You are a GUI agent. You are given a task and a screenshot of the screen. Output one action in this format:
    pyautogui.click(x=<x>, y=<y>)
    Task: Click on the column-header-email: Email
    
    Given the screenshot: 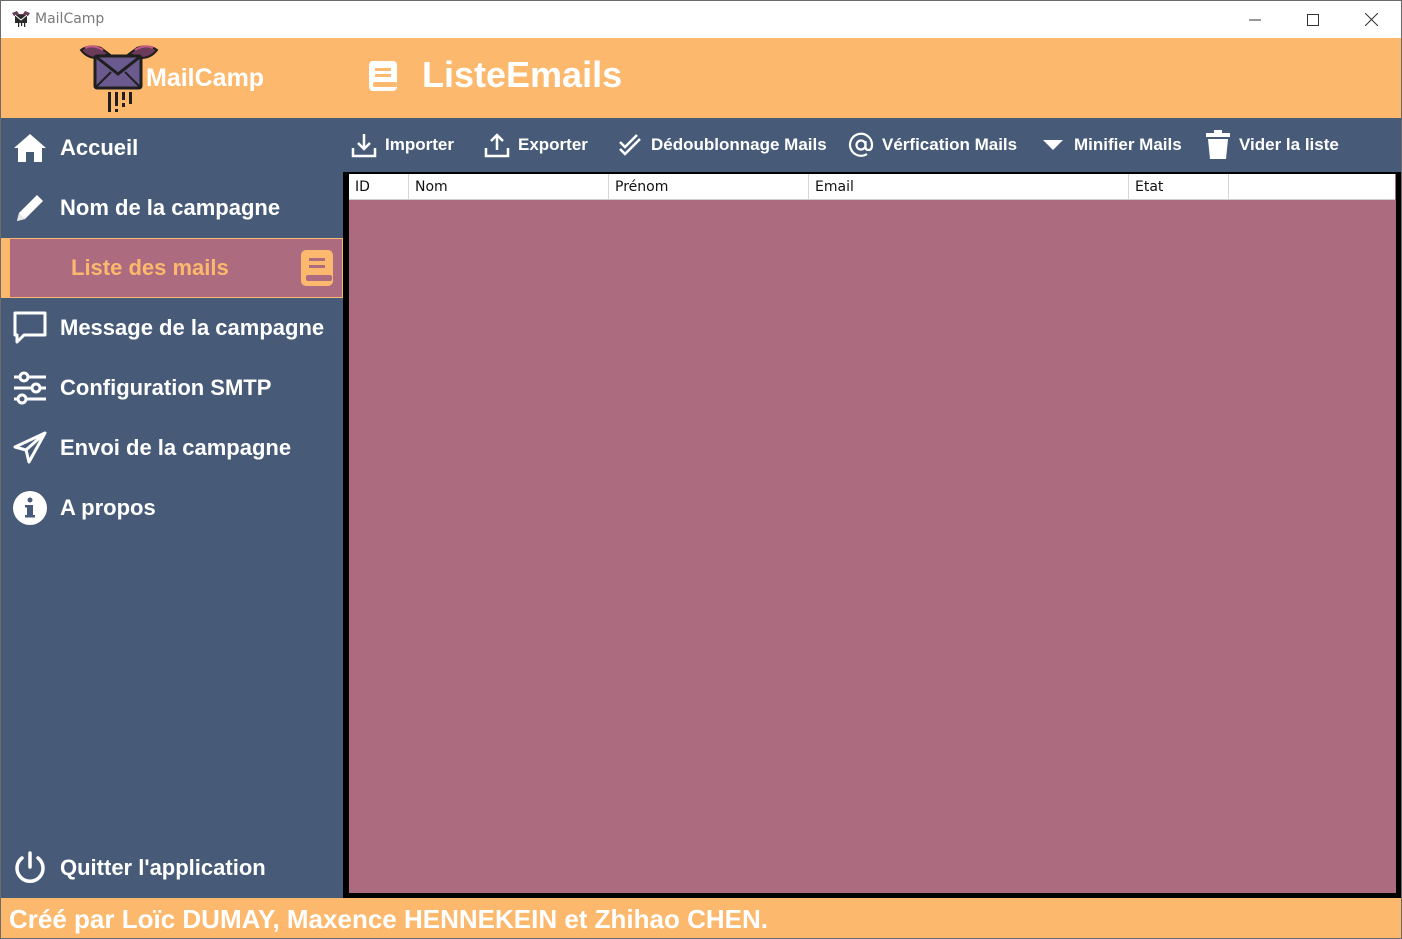 What is the action you would take?
    pyautogui.click(x=969, y=186)
    